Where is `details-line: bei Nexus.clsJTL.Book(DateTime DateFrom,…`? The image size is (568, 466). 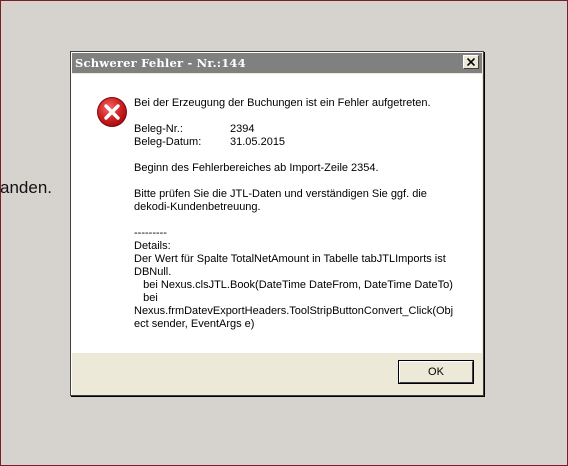
details-line: bei Nexus.clsJTL.Book(DateTime DateFrom,… is located at coordinates (293, 285).